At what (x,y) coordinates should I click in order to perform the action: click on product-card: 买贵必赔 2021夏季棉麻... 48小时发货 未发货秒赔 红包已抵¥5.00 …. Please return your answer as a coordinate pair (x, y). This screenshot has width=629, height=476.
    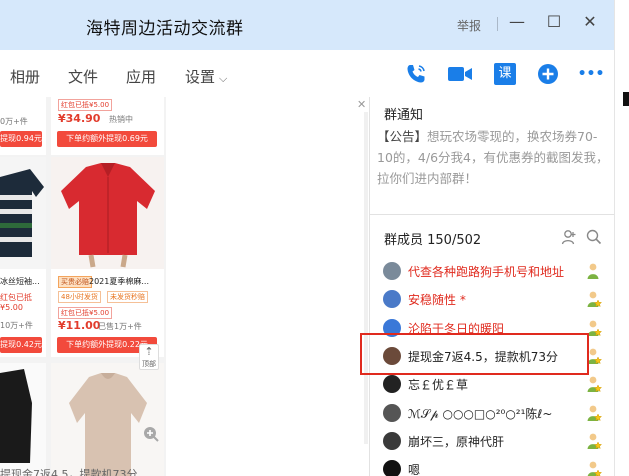
    Looking at the image, I should click on (107, 257).